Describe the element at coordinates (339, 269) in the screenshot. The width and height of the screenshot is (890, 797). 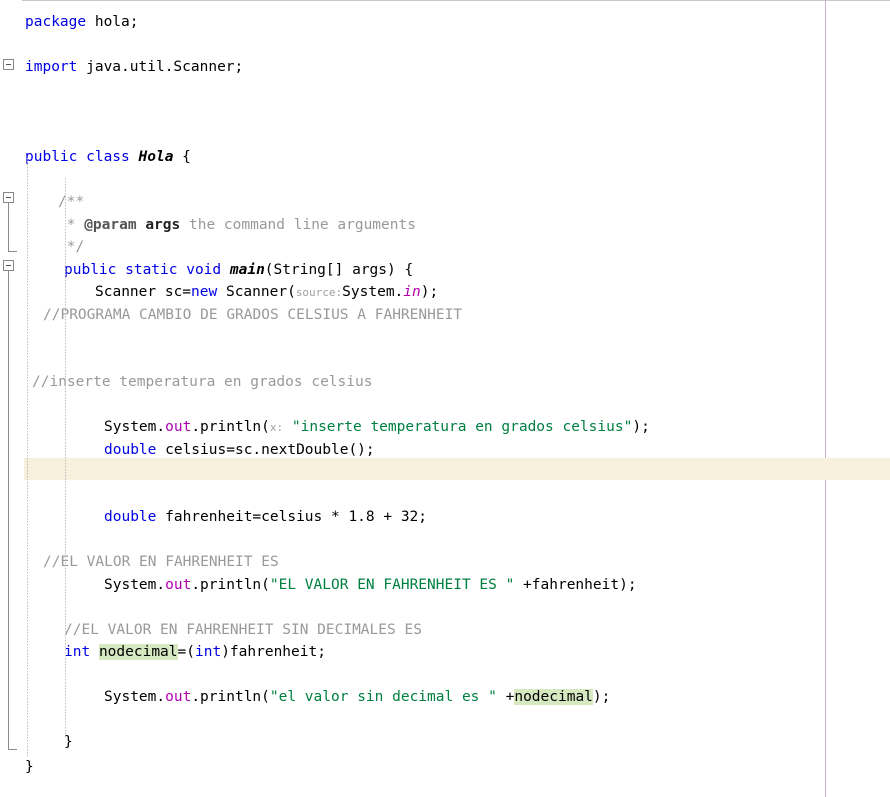
I see `code-token: (String[] args) {` at that location.